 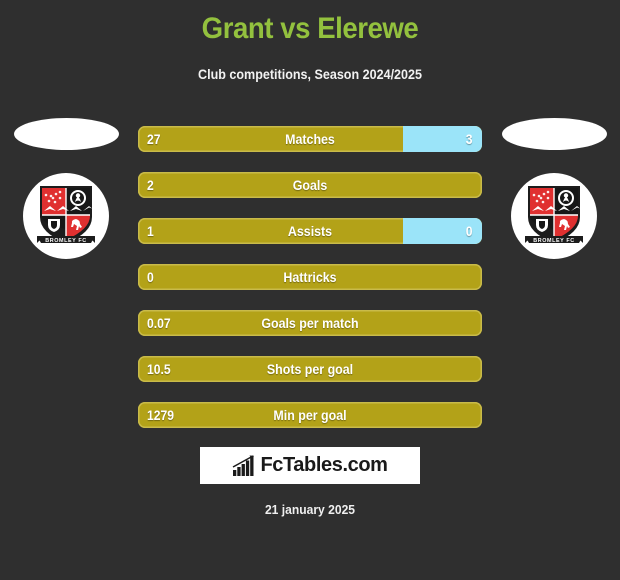 I want to click on stat-row-content: 1 Assists 0, so click(x=310, y=231).